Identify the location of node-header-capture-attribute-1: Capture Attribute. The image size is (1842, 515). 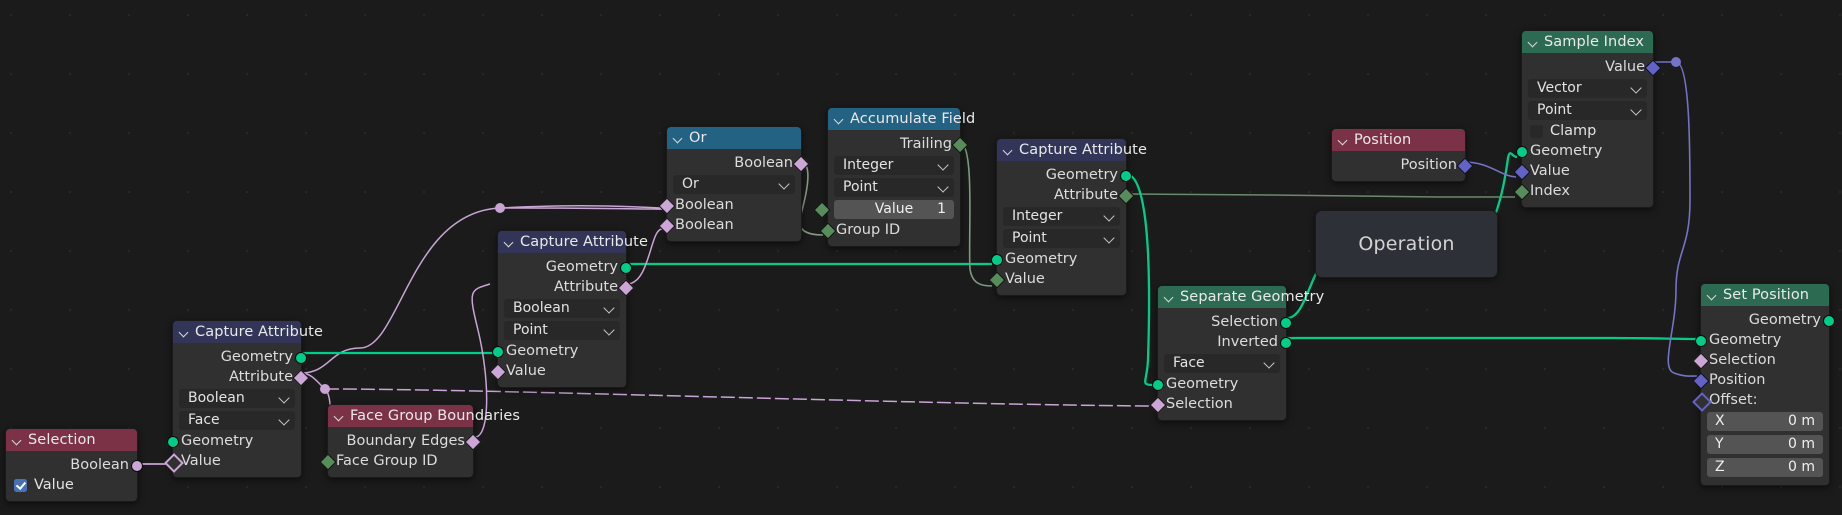
(248, 332).